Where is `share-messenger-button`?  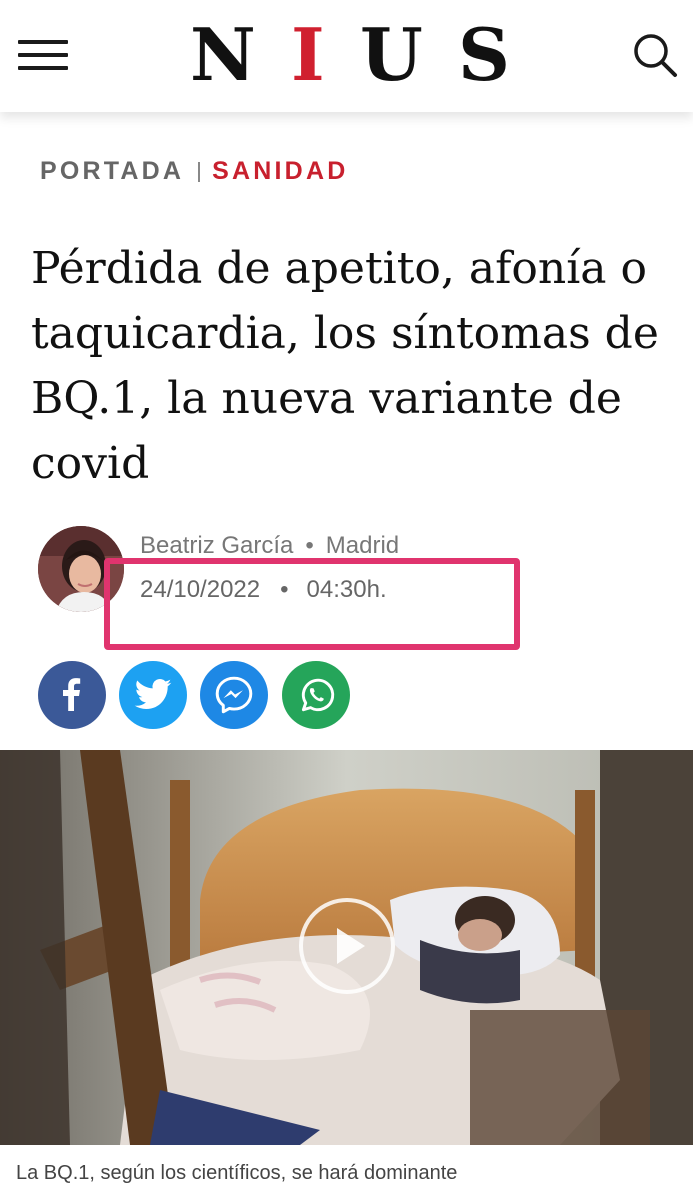 share-messenger-button is located at coordinates (234, 695).